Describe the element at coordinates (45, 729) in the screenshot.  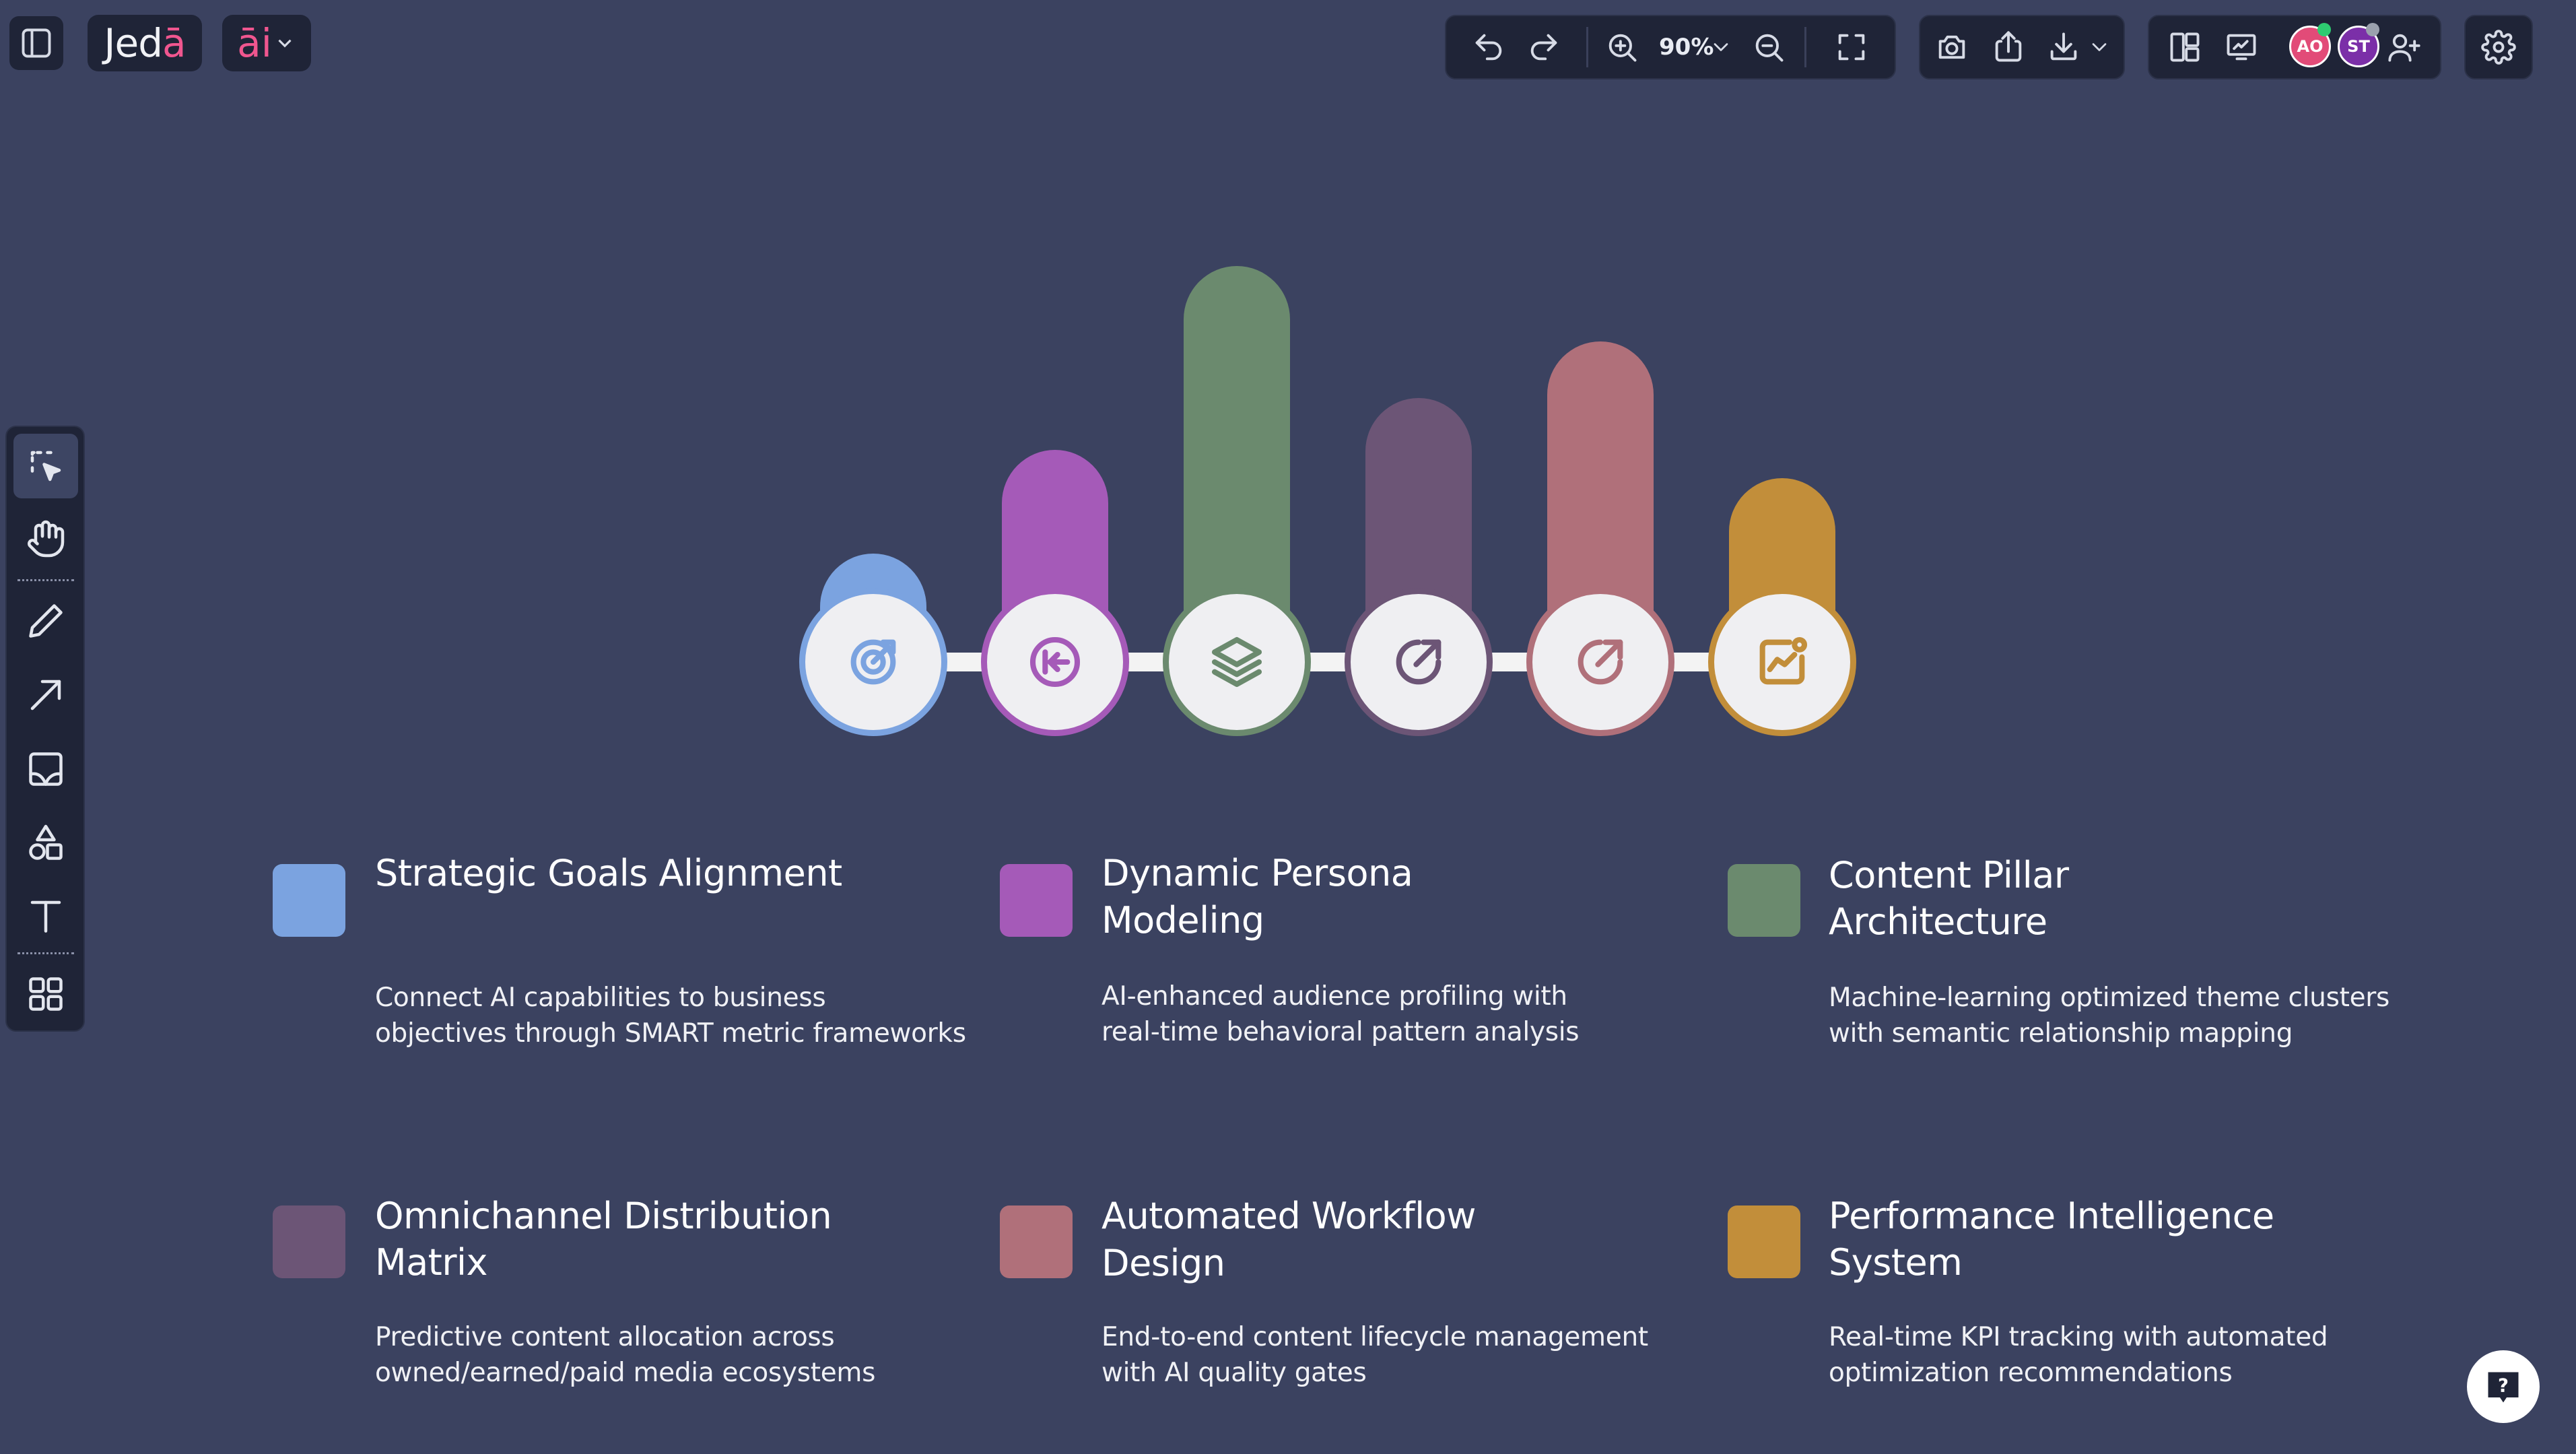
I see `left-toolbar` at that location.